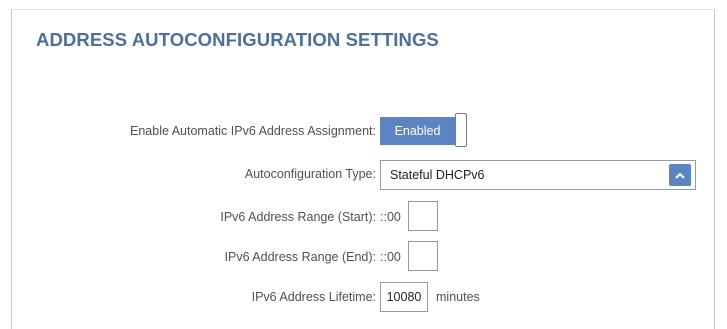  I want to click on toggle-knob, so click(461, 129).